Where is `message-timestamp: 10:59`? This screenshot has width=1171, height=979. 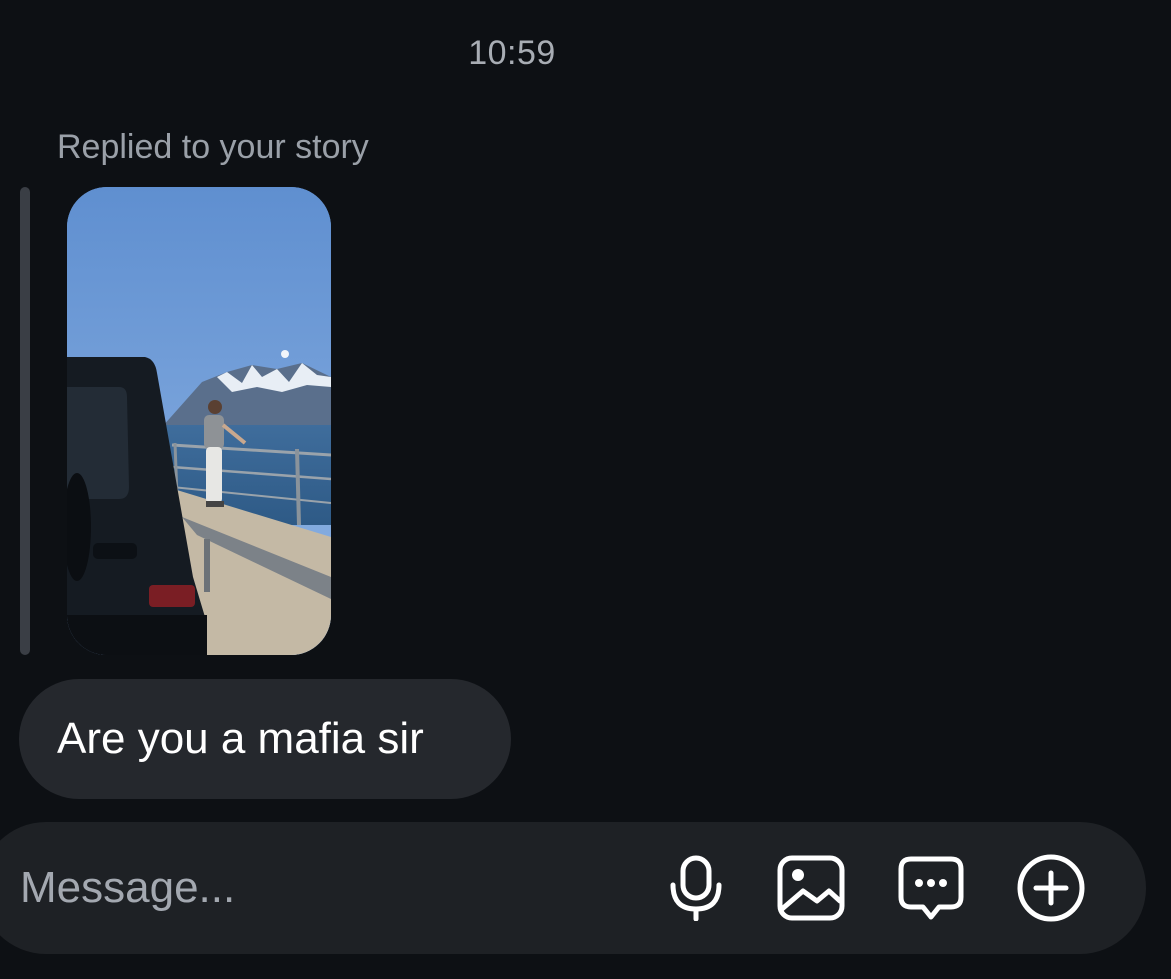
message-timestamp: 10:59 is located at coordinates (512, 53).